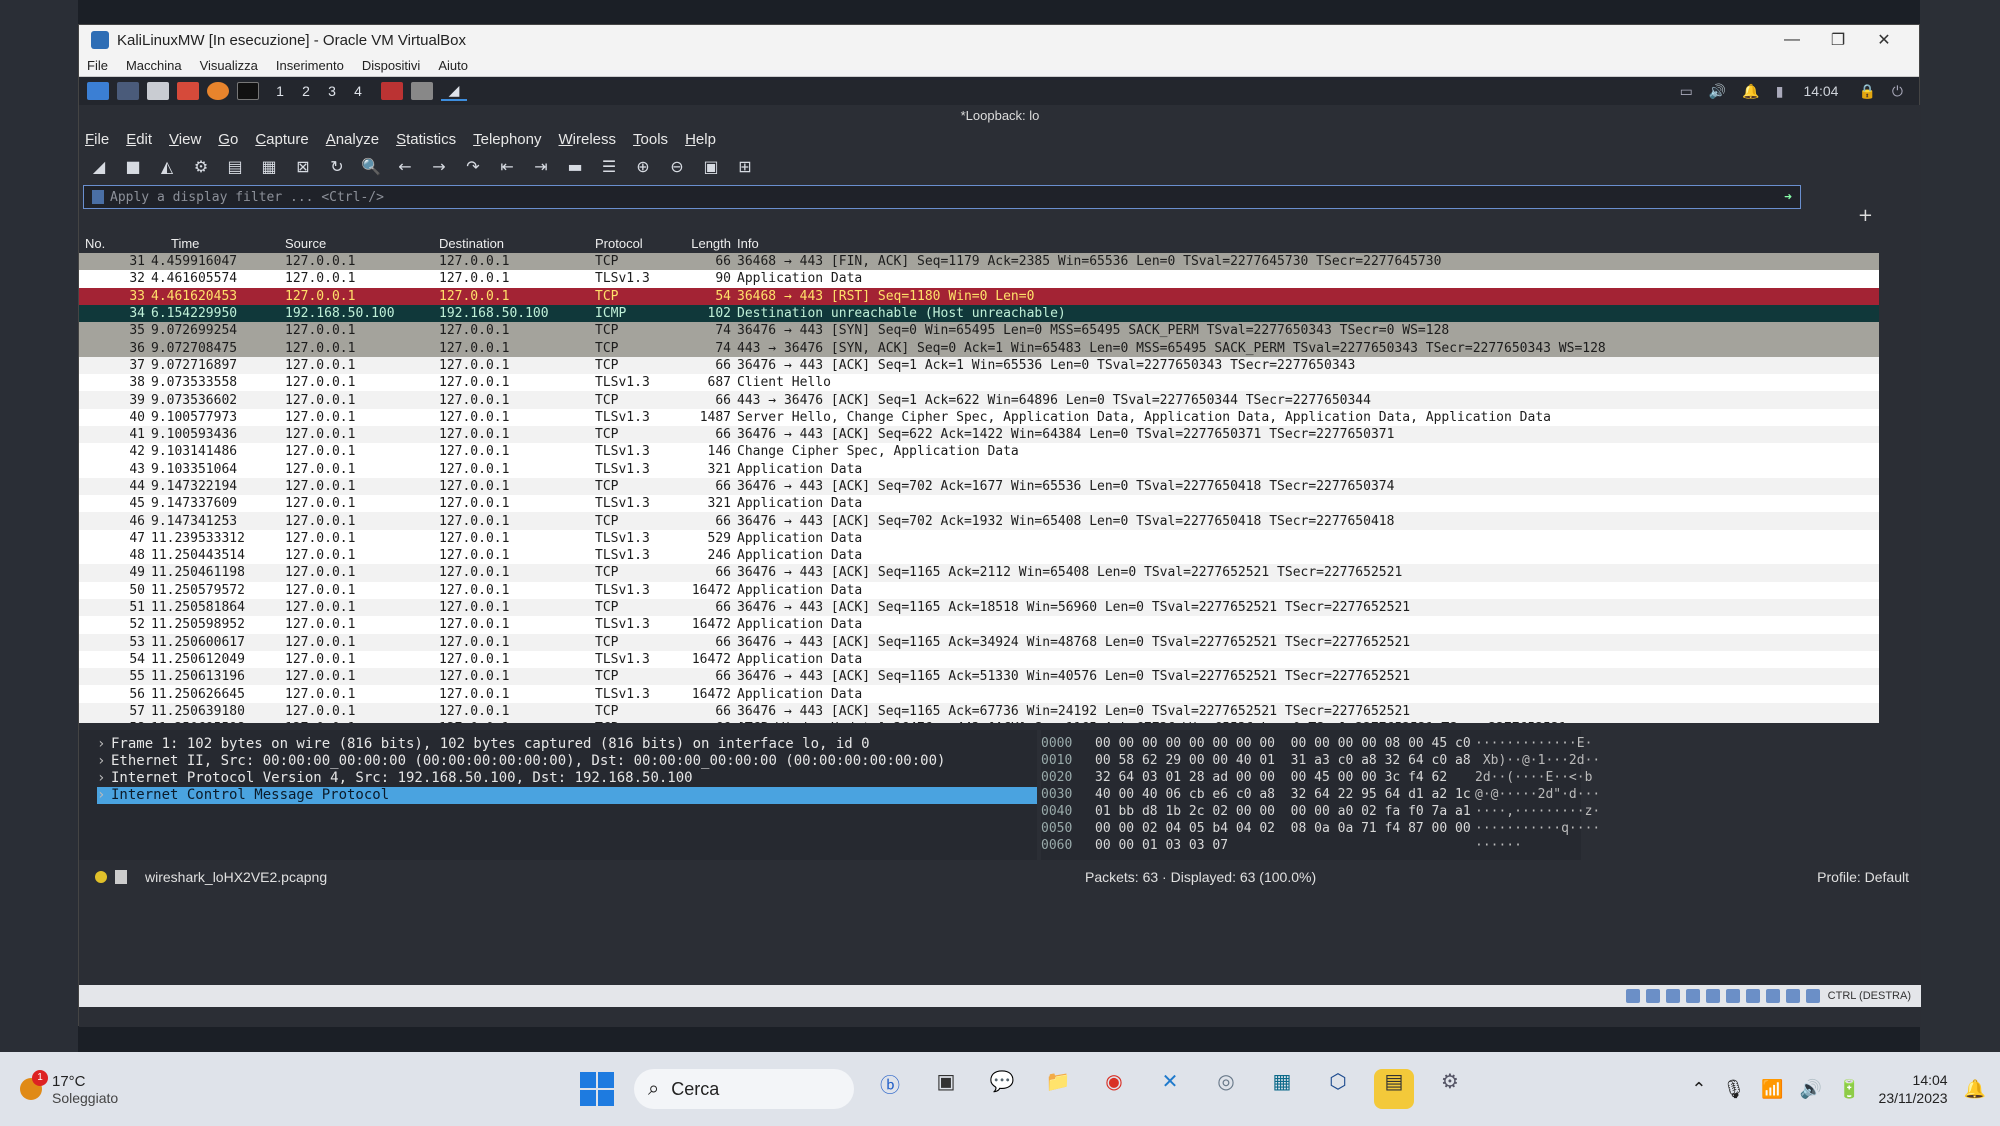  I want to click on virtualbox-taskbar-icon: ⬡, so click(1338, 1089).